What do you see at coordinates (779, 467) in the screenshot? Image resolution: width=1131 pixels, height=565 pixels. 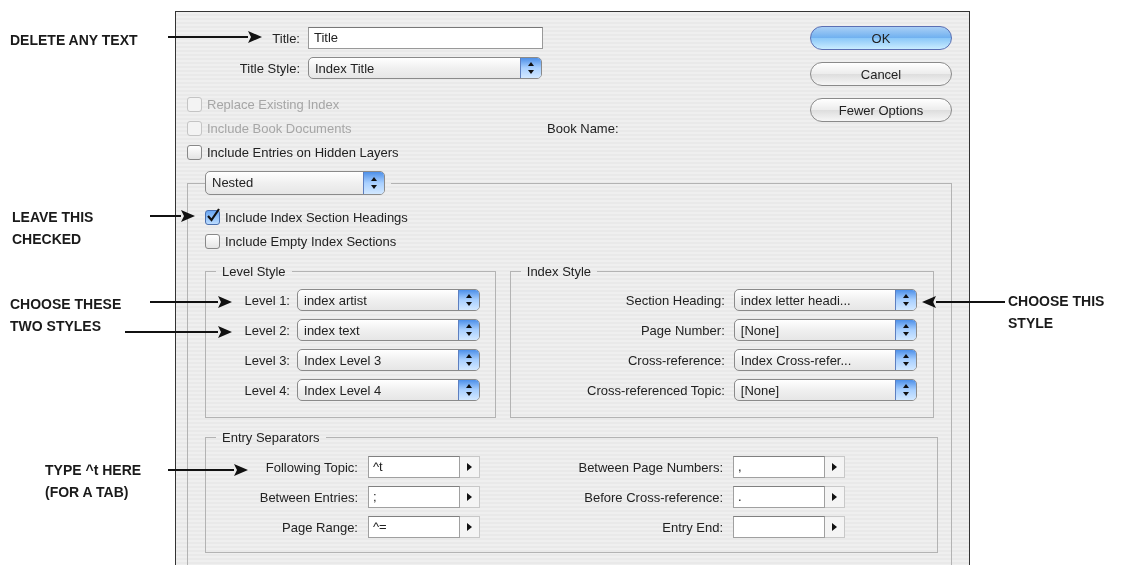 I see `input-field: ,` at bounding box center [779, 467].